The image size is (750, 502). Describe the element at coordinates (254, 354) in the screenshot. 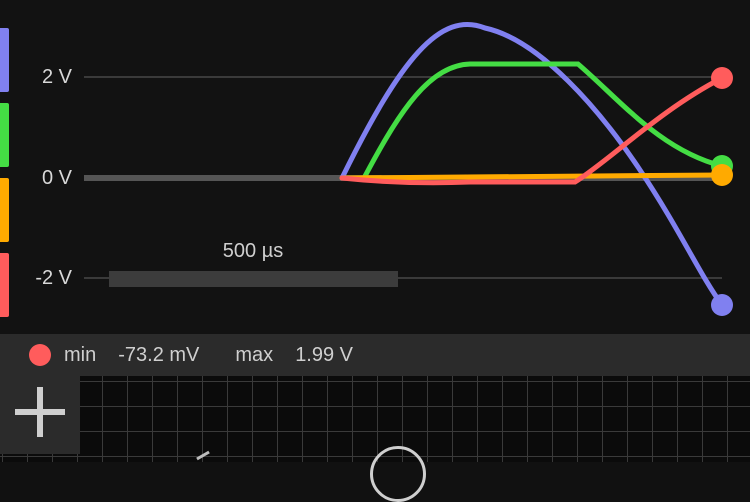

I see `max-label: max` at that location.